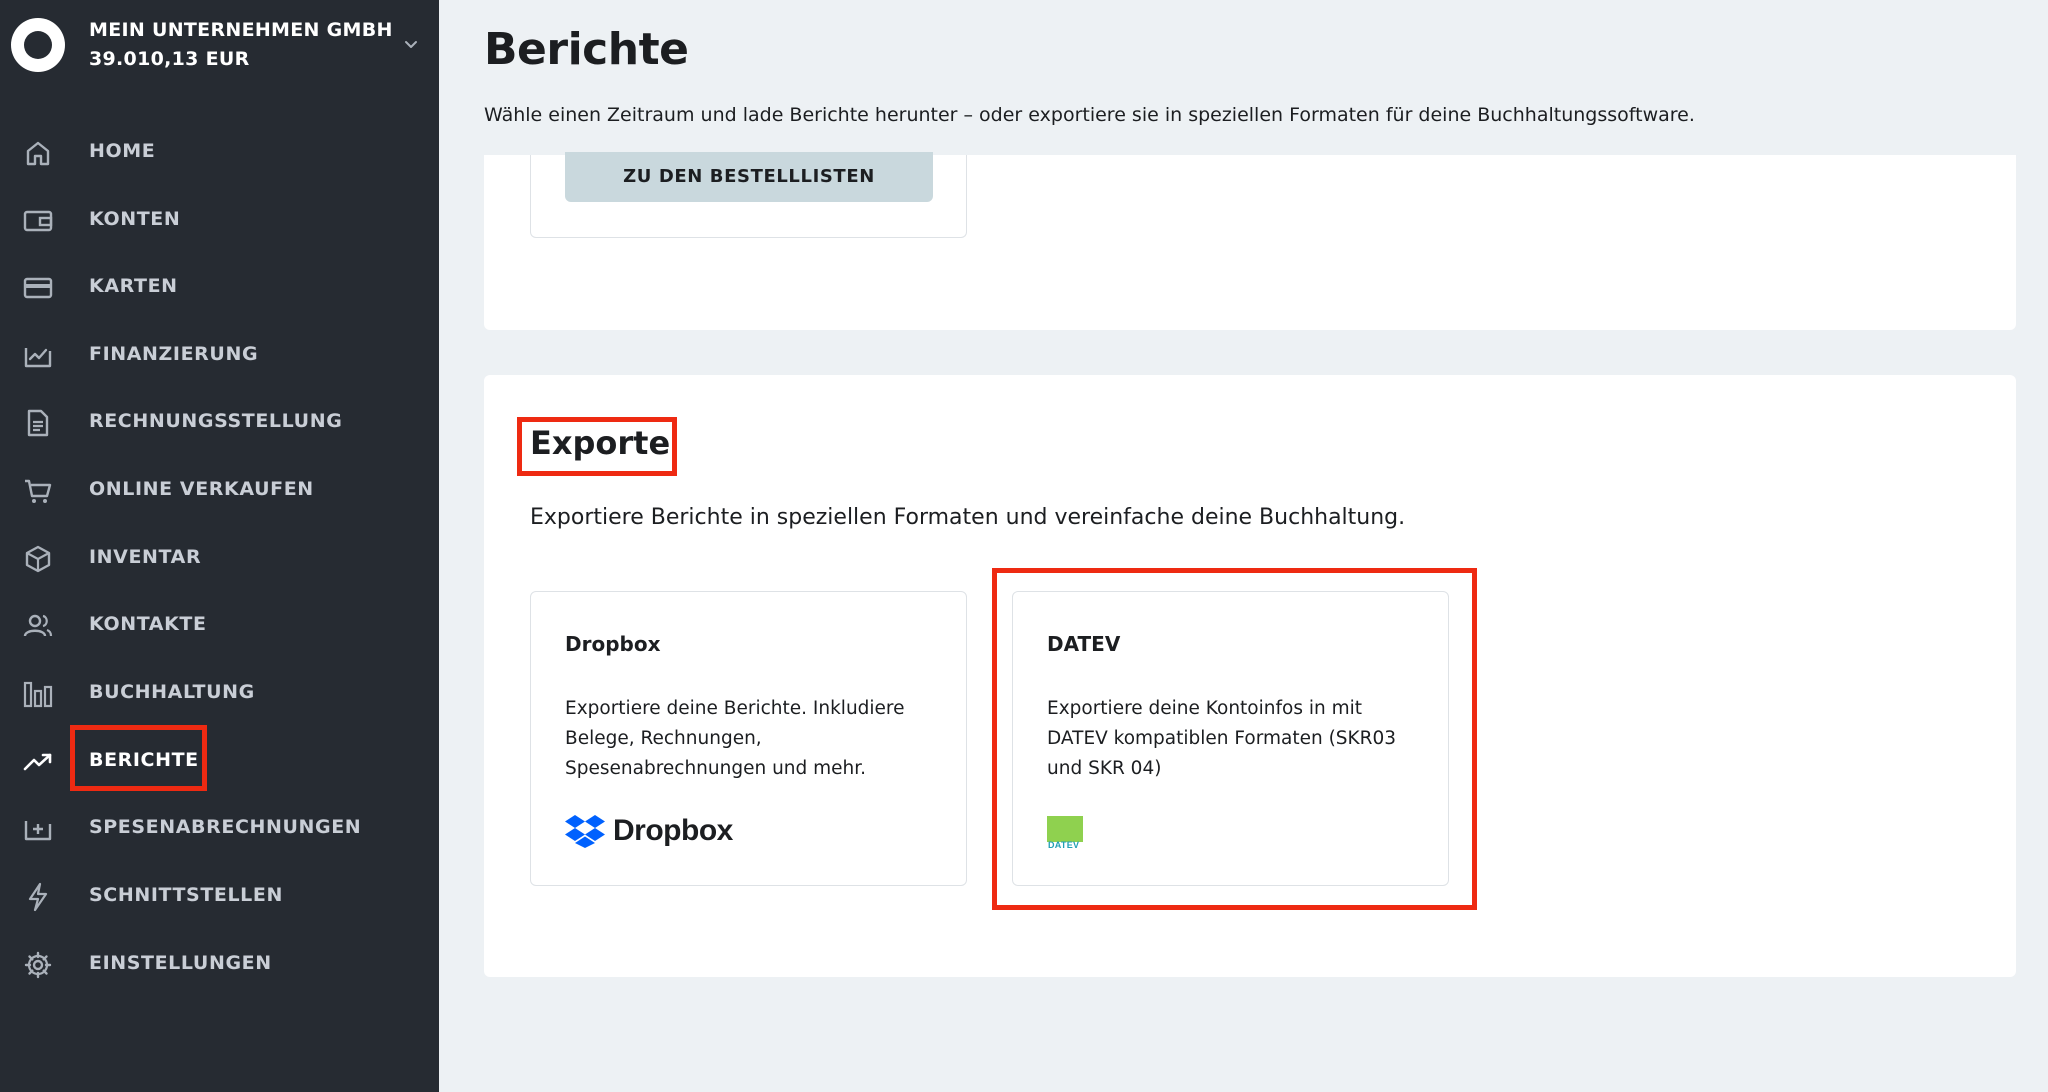 Image resolution: width=2048 pixels, height=1092 pixels. I want to click on contacts-icon, so click(38, 625).